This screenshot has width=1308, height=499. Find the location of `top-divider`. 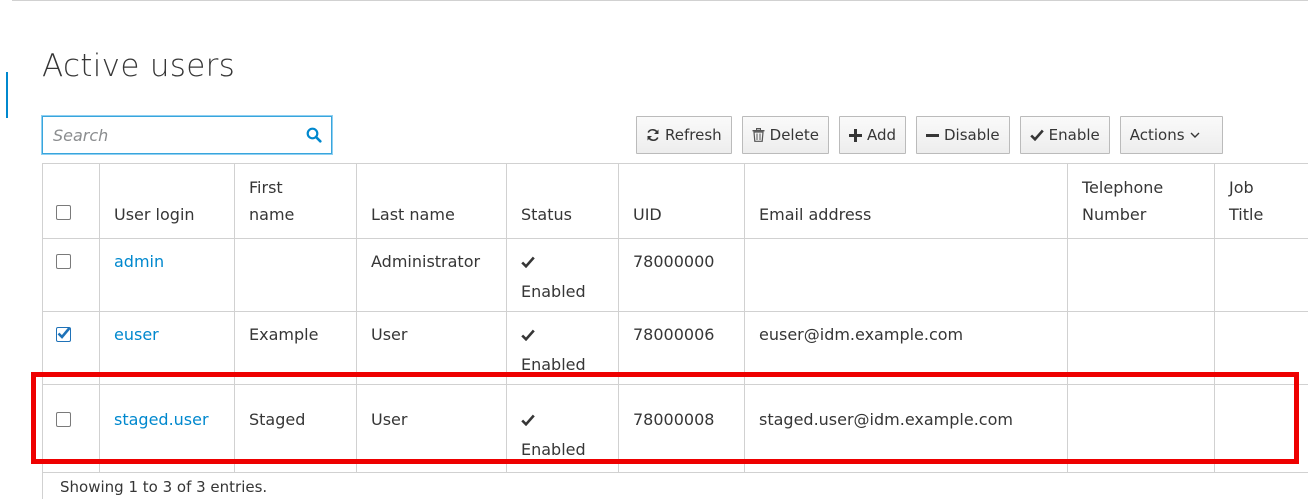

top-divider is located at coordinates (660, 6).